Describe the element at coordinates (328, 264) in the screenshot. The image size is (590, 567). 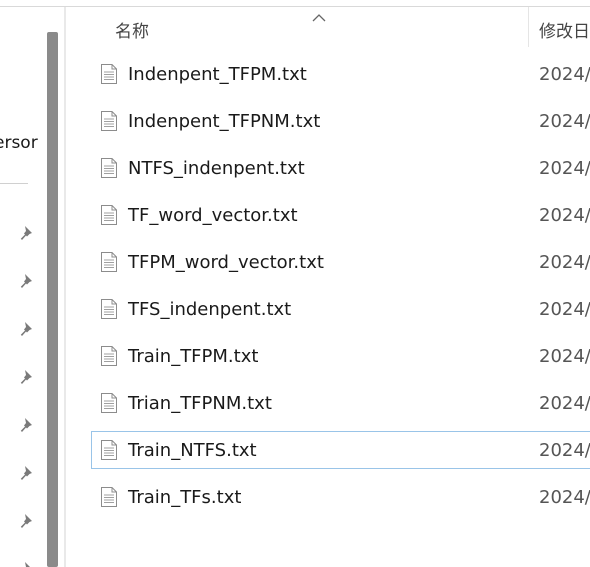
I see `file-row: TFPM_word_vector.txt 2024/` at that location.